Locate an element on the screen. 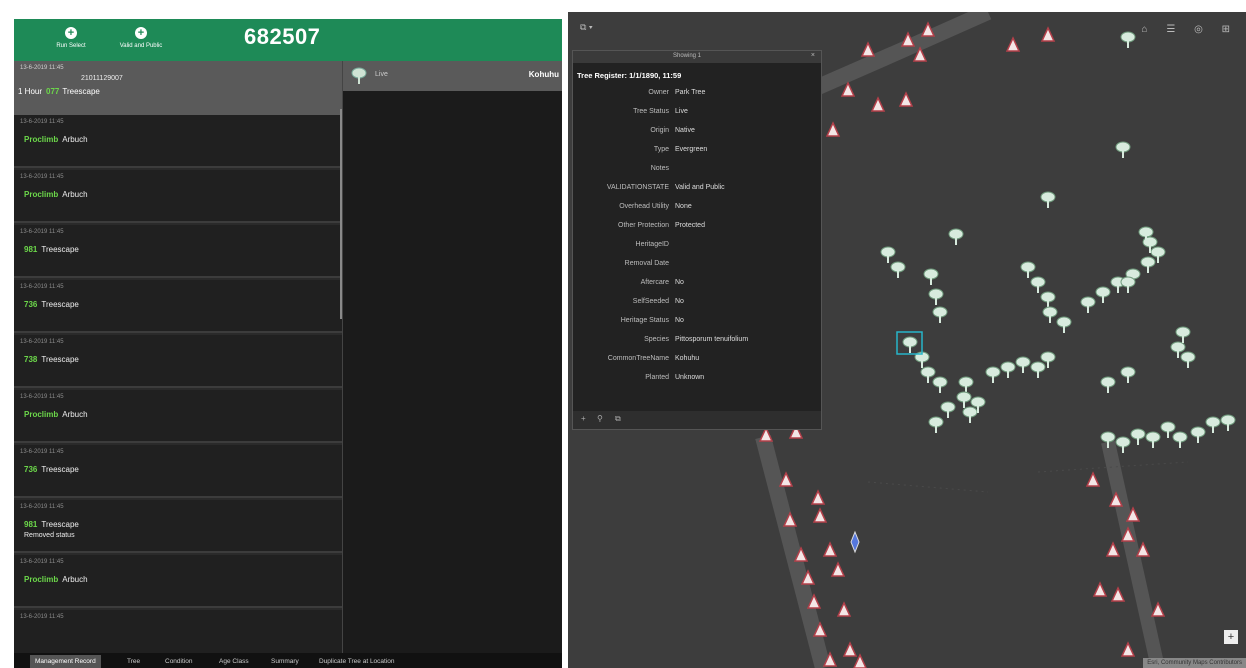 This screenshot has width=1246, height=668. valid-public-button: + Valid and Public is located at coordinates (141, 41).